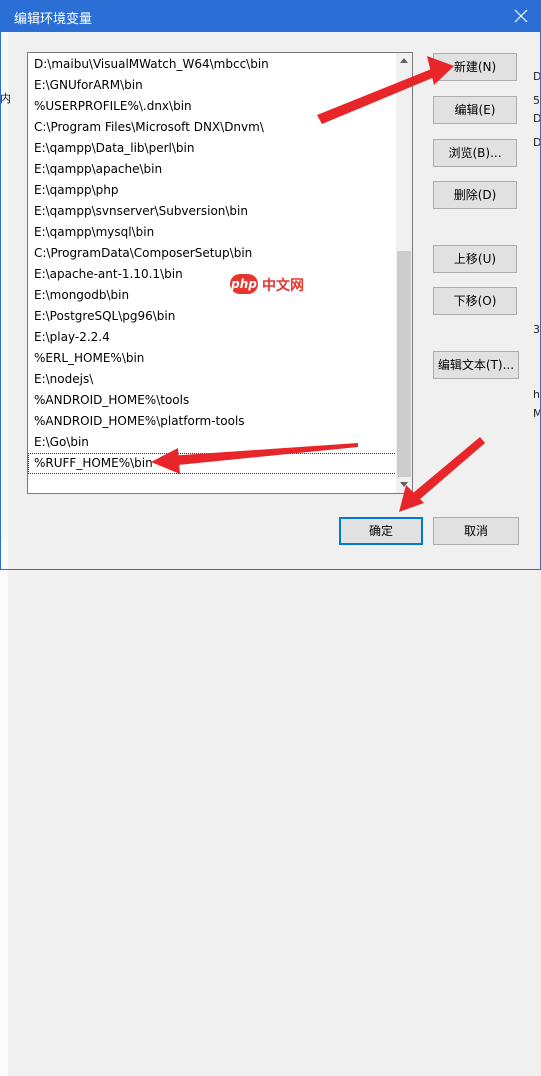 The height and width of the screenshot is (1076, 541). Describe the element at coordinates (212, 253) in the screenshot. I see `path-list-item: C:\ProgramData\ComposerSetup\bin` at that location.